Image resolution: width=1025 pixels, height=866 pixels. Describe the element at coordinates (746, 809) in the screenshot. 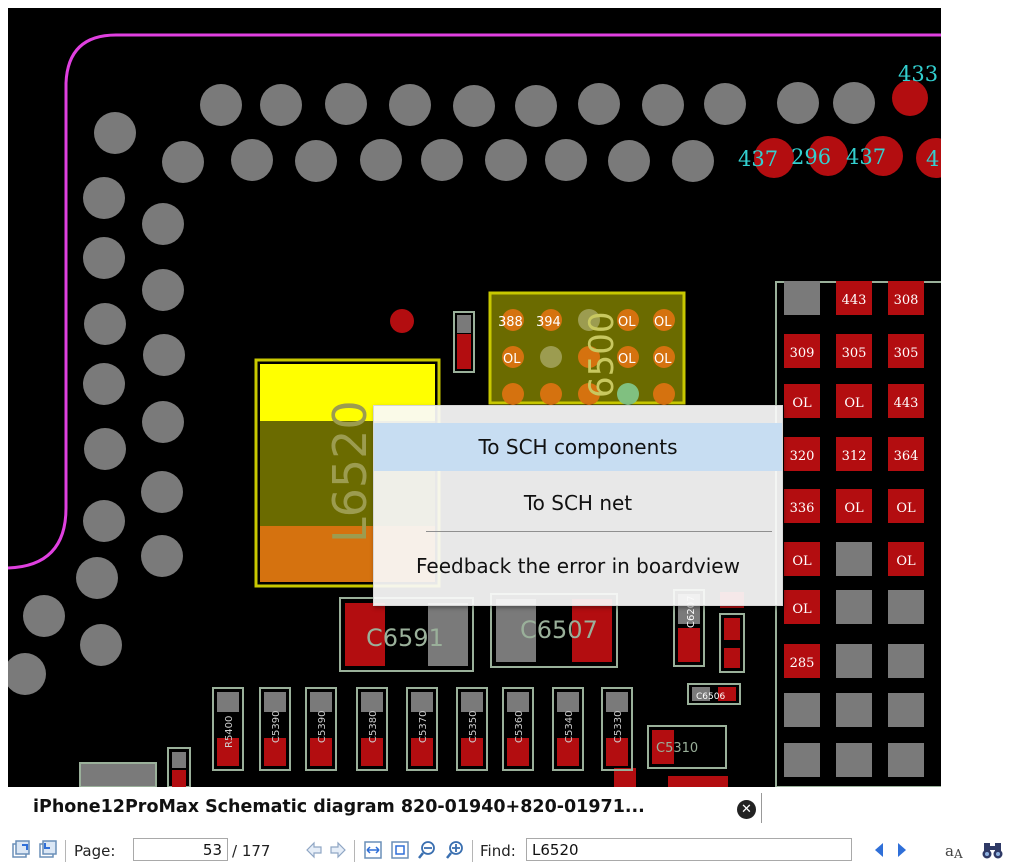

I see `close-tab-icon: ✕` at that location.